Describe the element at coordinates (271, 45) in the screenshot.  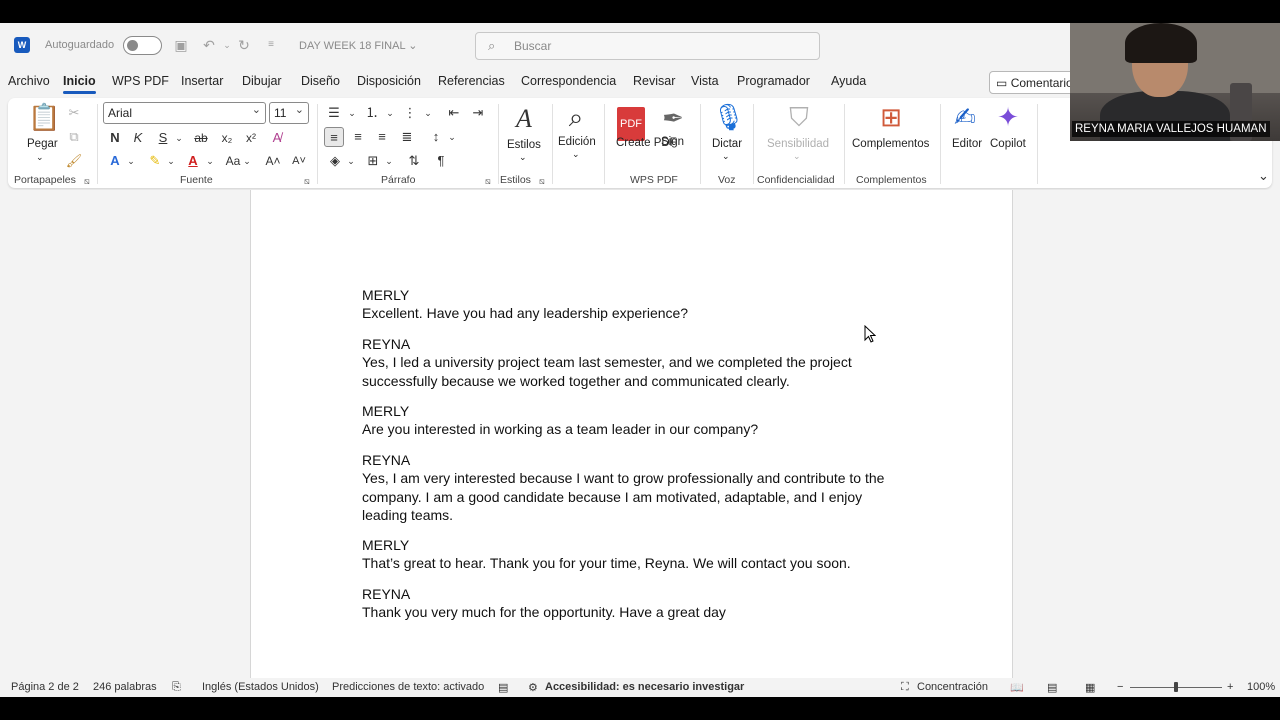
I see `customize-qat-icon: ≡` at that location.